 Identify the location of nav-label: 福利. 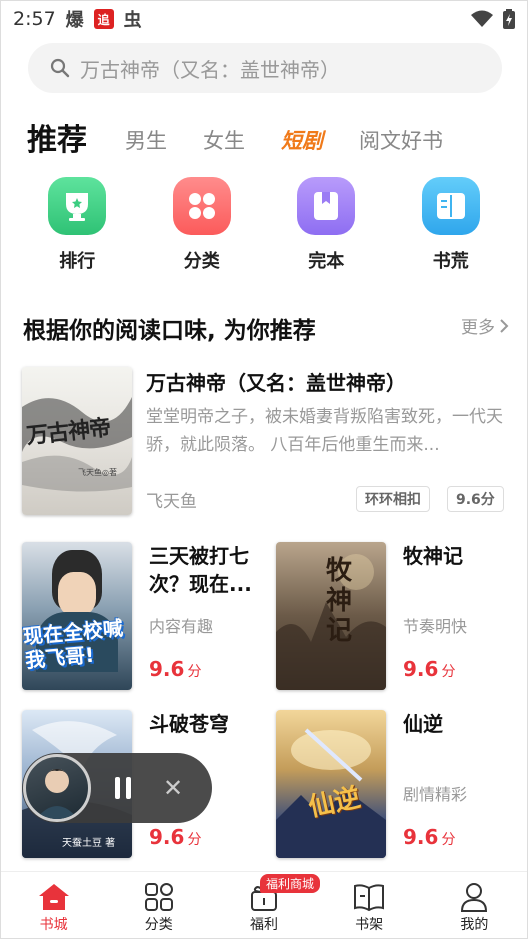
(263, 925).